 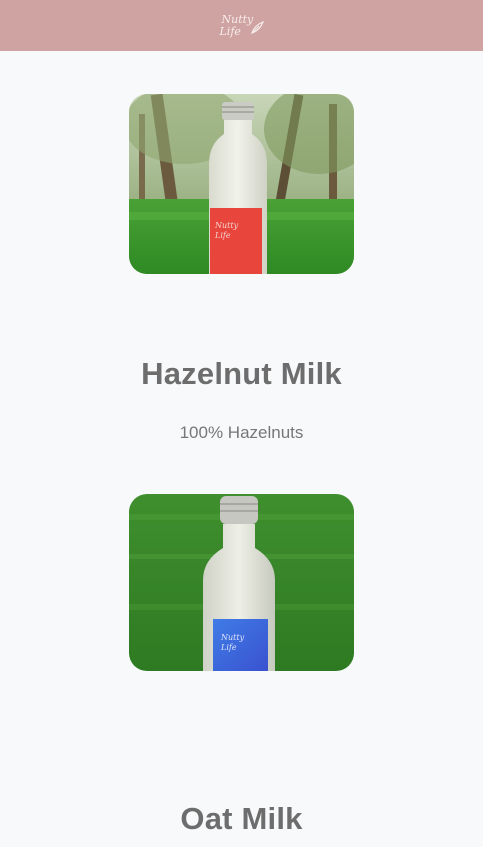 What do you see at coordinates (257, 27) in the screenshot?
I see `leaf-icon` at bounding box center [257, 27].